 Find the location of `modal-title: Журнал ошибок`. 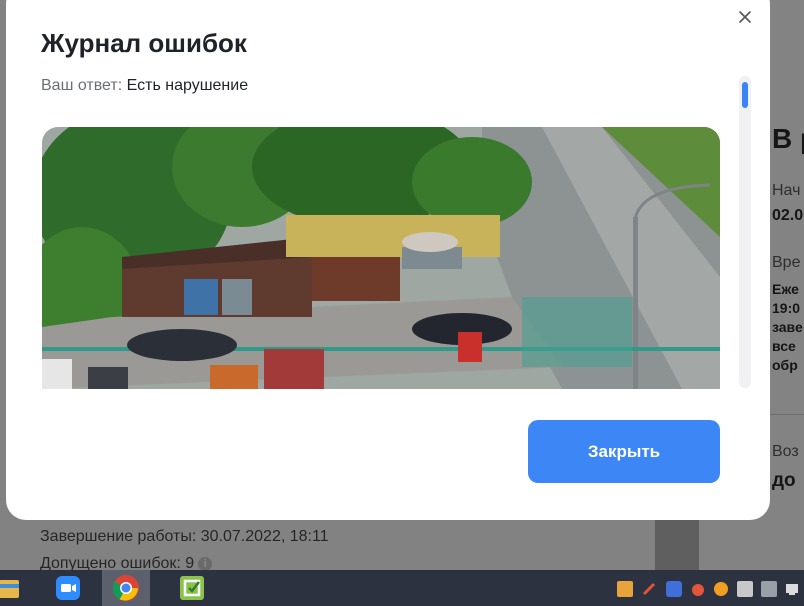

modal-title: Журнал ошибок is located at coordinates (144, 43).